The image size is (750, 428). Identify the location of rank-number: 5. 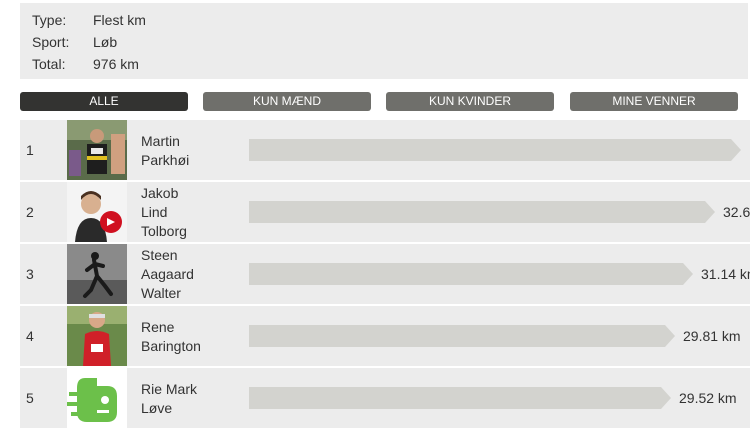
(30, 398).